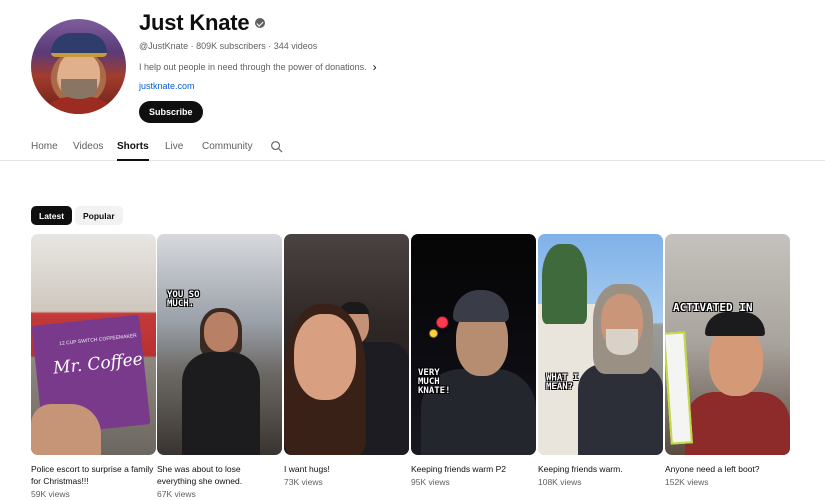  I want to click on short-thumbnail: YOU SO MUCH., so click(219, 344).